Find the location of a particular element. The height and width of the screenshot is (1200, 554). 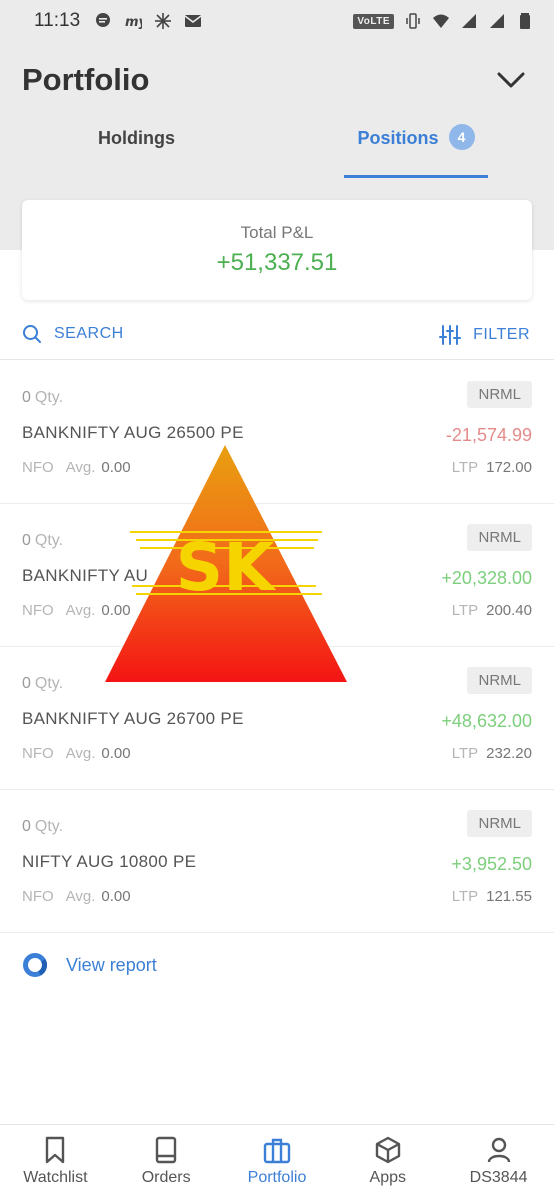

ltp-value: 121.55 is located at coordinates (509, 896).